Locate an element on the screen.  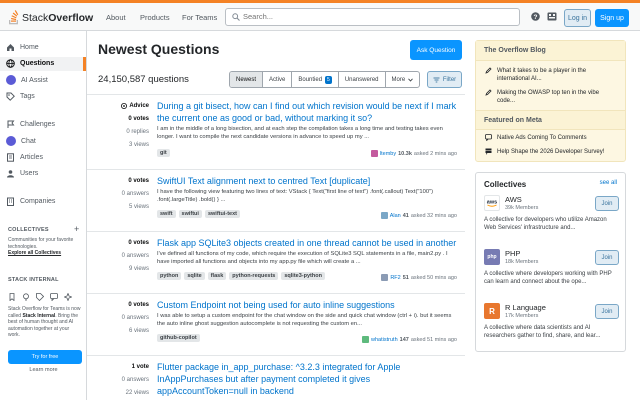
question-stats: 0 votes 0 answers 9 views is located at coordinates (118, 263).